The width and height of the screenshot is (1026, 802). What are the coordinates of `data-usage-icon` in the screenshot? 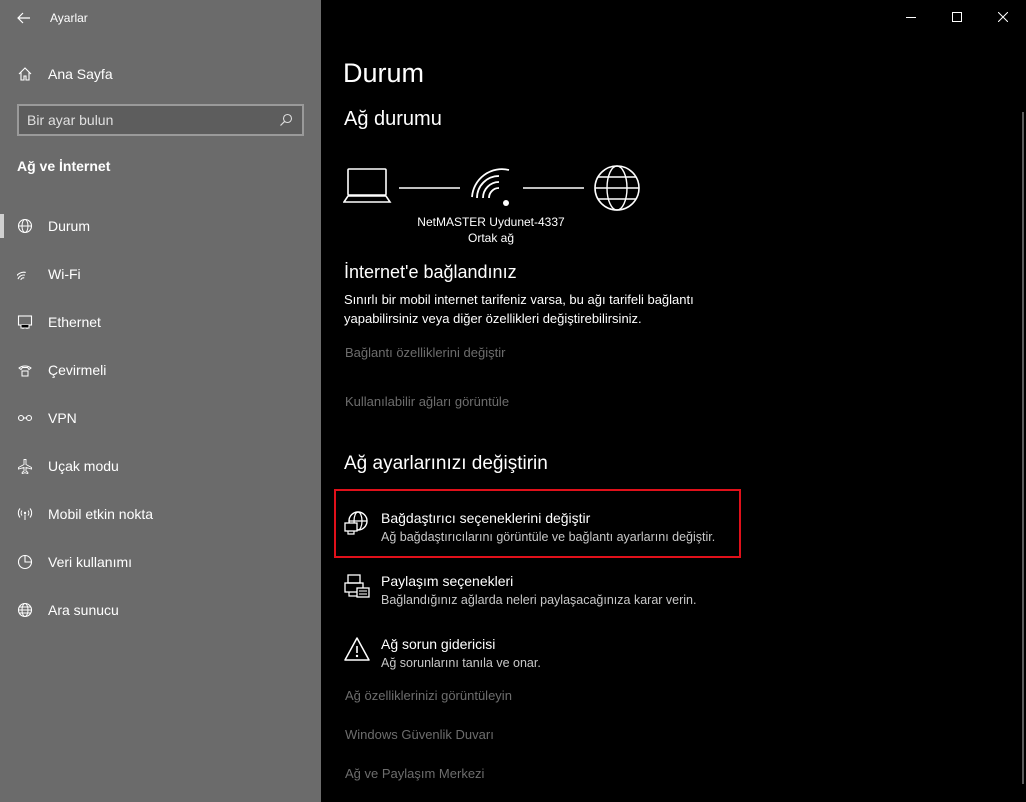 It's located at (25, 562).